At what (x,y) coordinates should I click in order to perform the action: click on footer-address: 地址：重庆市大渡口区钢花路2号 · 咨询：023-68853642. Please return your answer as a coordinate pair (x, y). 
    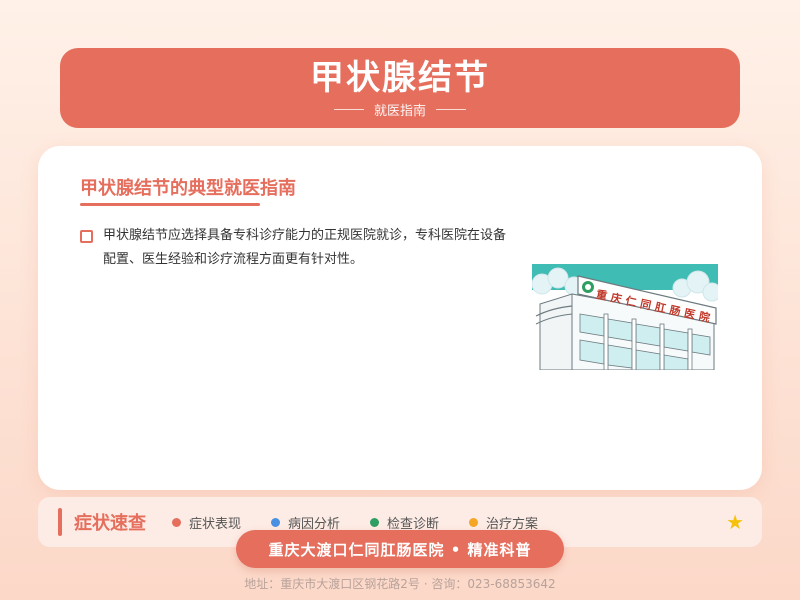
    Looking at the image, I should click on (400, 584).